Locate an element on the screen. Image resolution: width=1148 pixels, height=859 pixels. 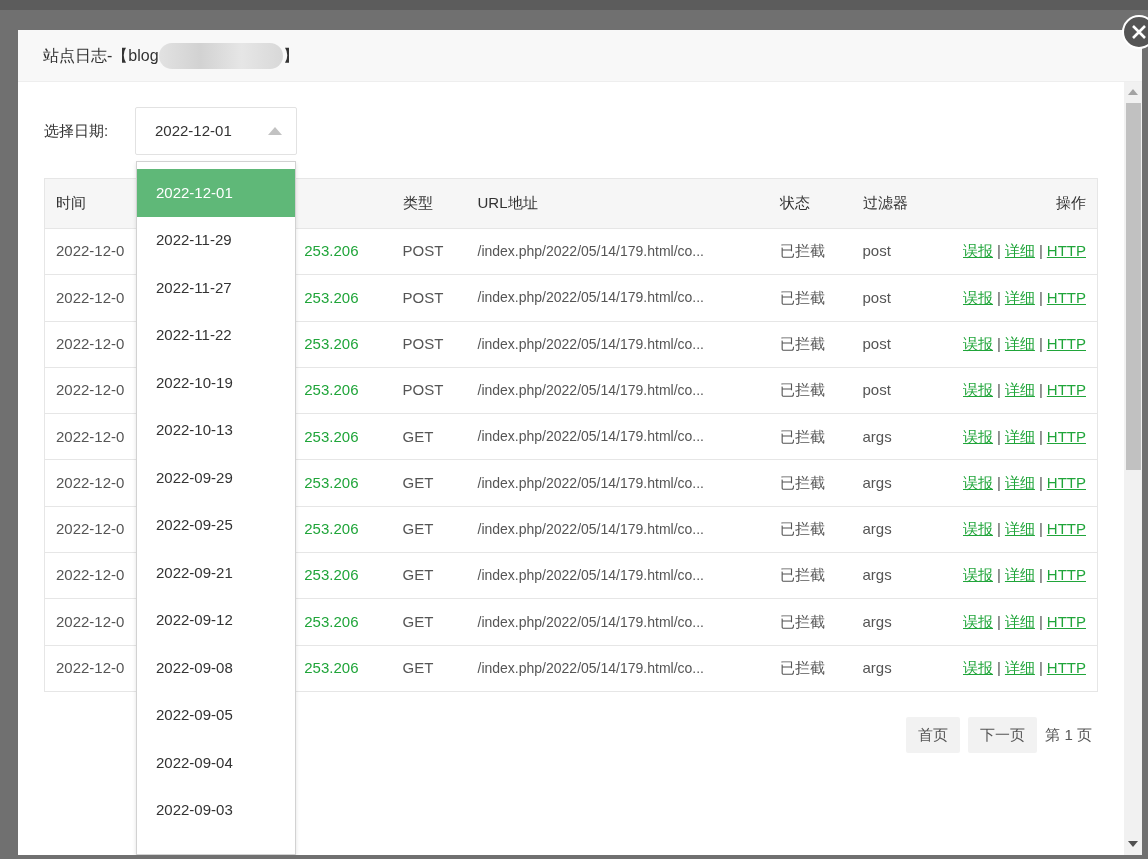
dropdown-option: 2022-09-03 is located at coordinates (216, 810).